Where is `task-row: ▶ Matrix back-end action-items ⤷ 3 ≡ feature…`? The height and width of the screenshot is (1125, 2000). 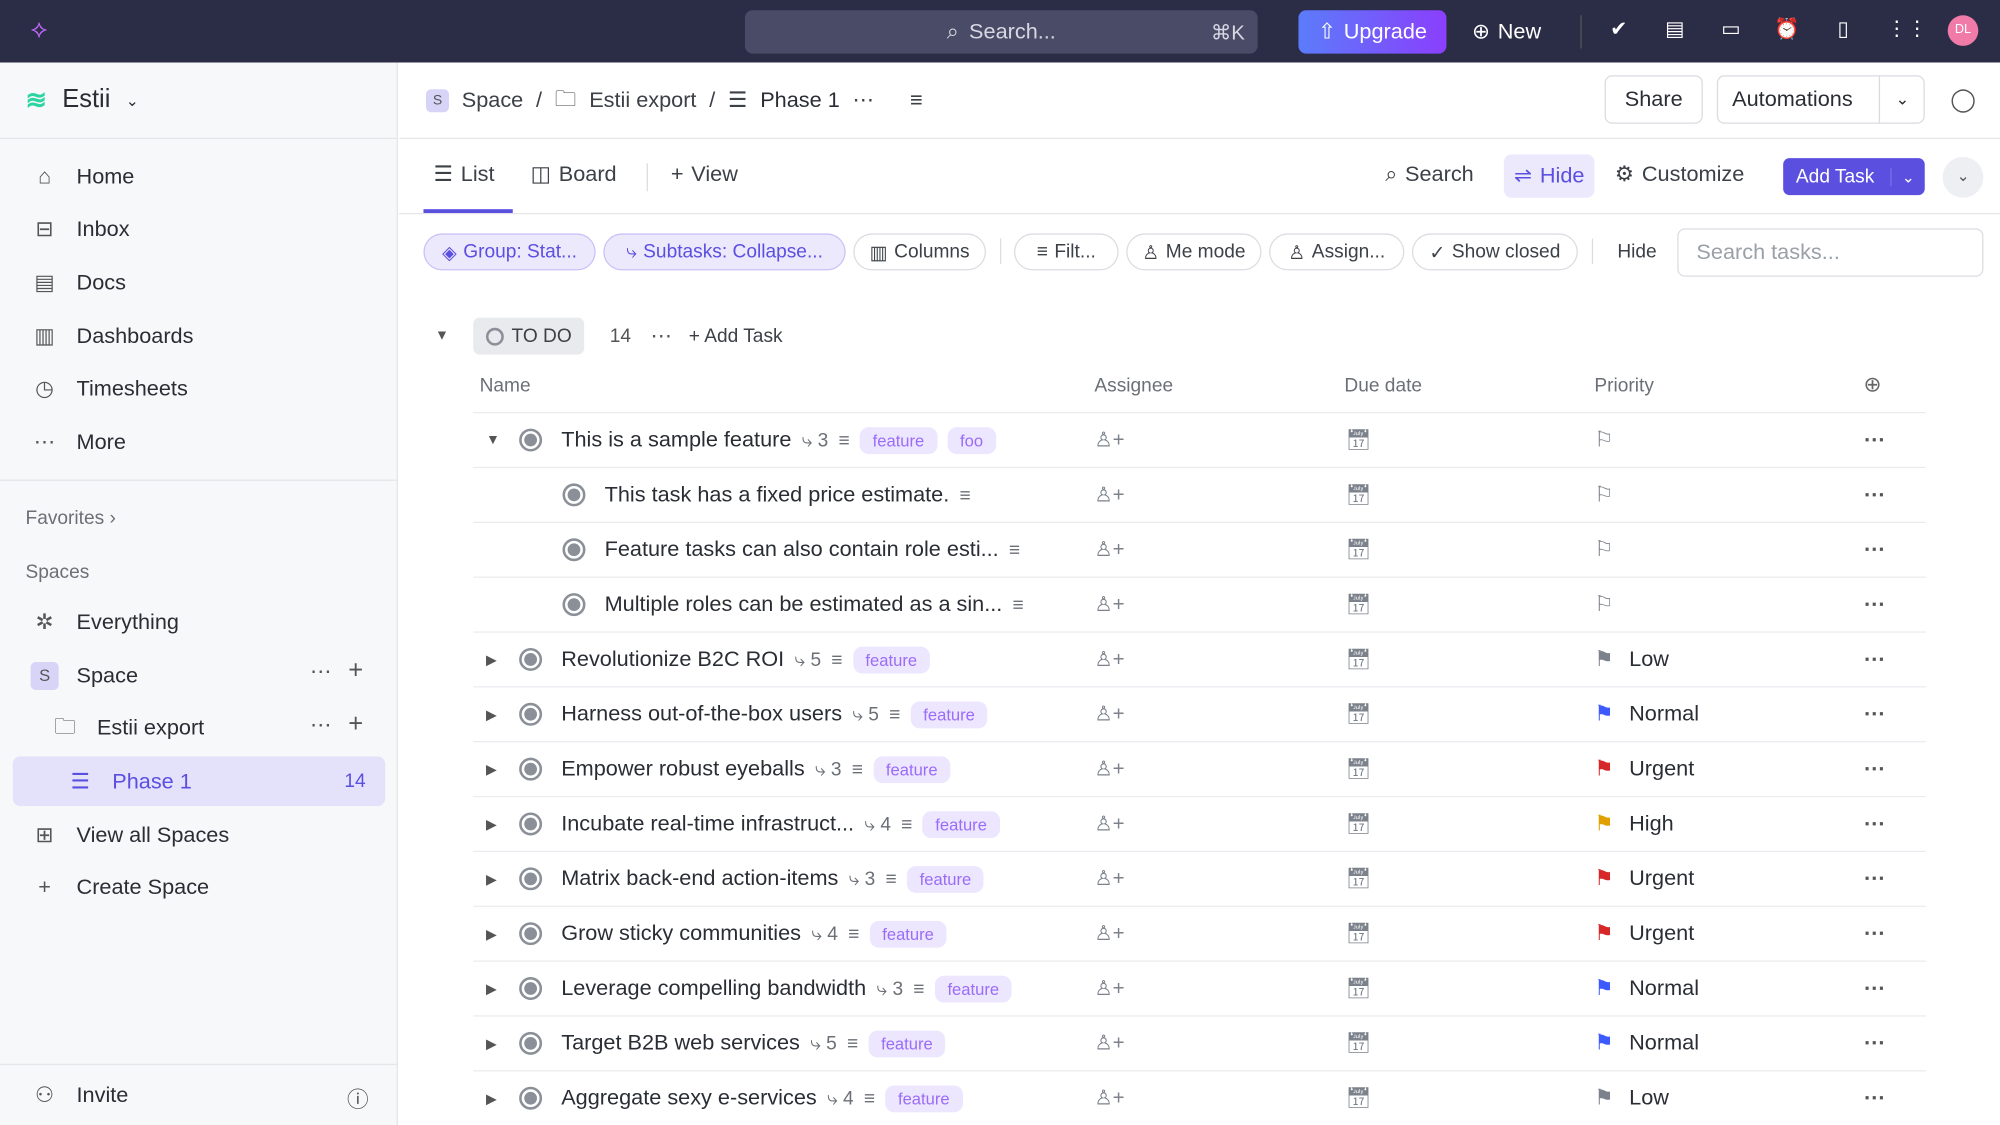 task-row: ▶ Matrix back-end action-items ⤷ 3 ≡ feature… is located at coordinates (1200, 878).